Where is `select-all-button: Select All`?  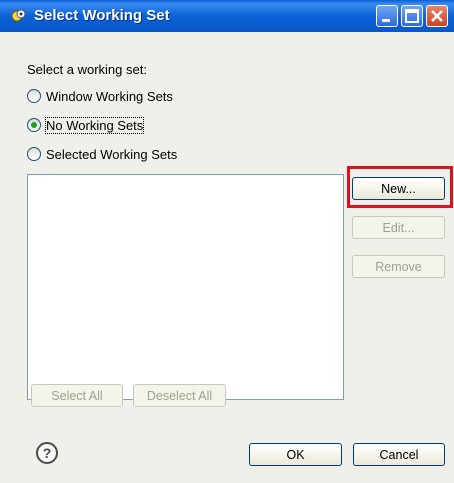
select-all-button: Select All is located at coordinates (77, 395).